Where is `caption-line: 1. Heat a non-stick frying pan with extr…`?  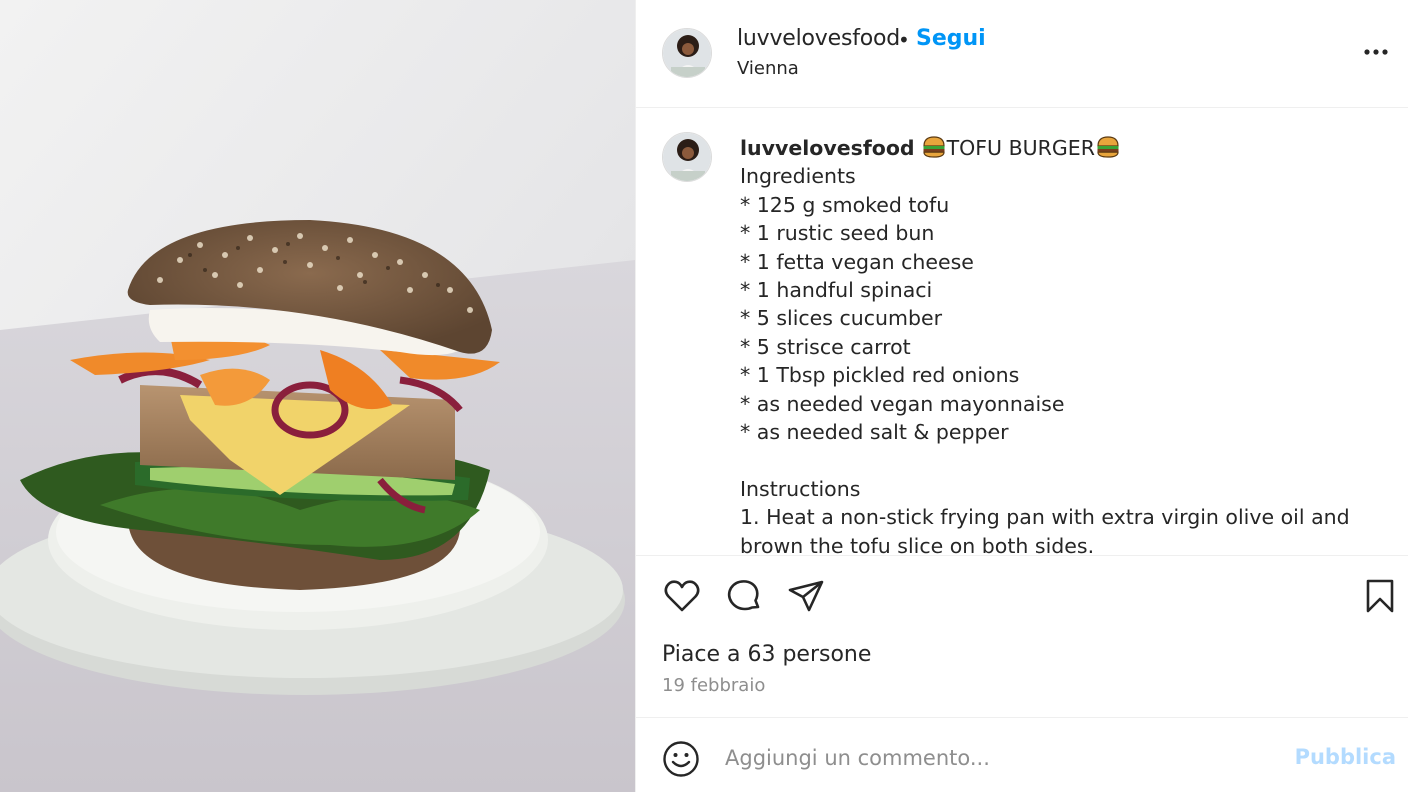
caption-line: 1. Heat a non-stick frying pan with extr… is located at coordinates (1048, 530).